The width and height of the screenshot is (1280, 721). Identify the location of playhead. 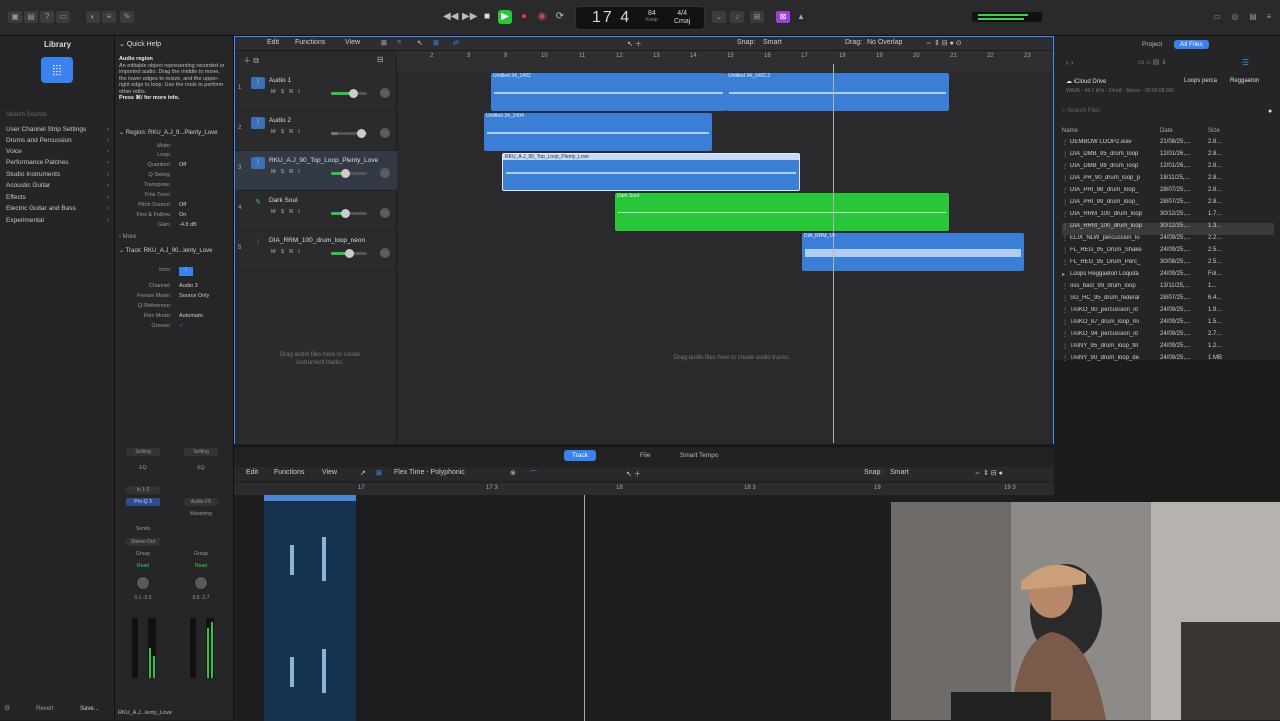
(833, 253).